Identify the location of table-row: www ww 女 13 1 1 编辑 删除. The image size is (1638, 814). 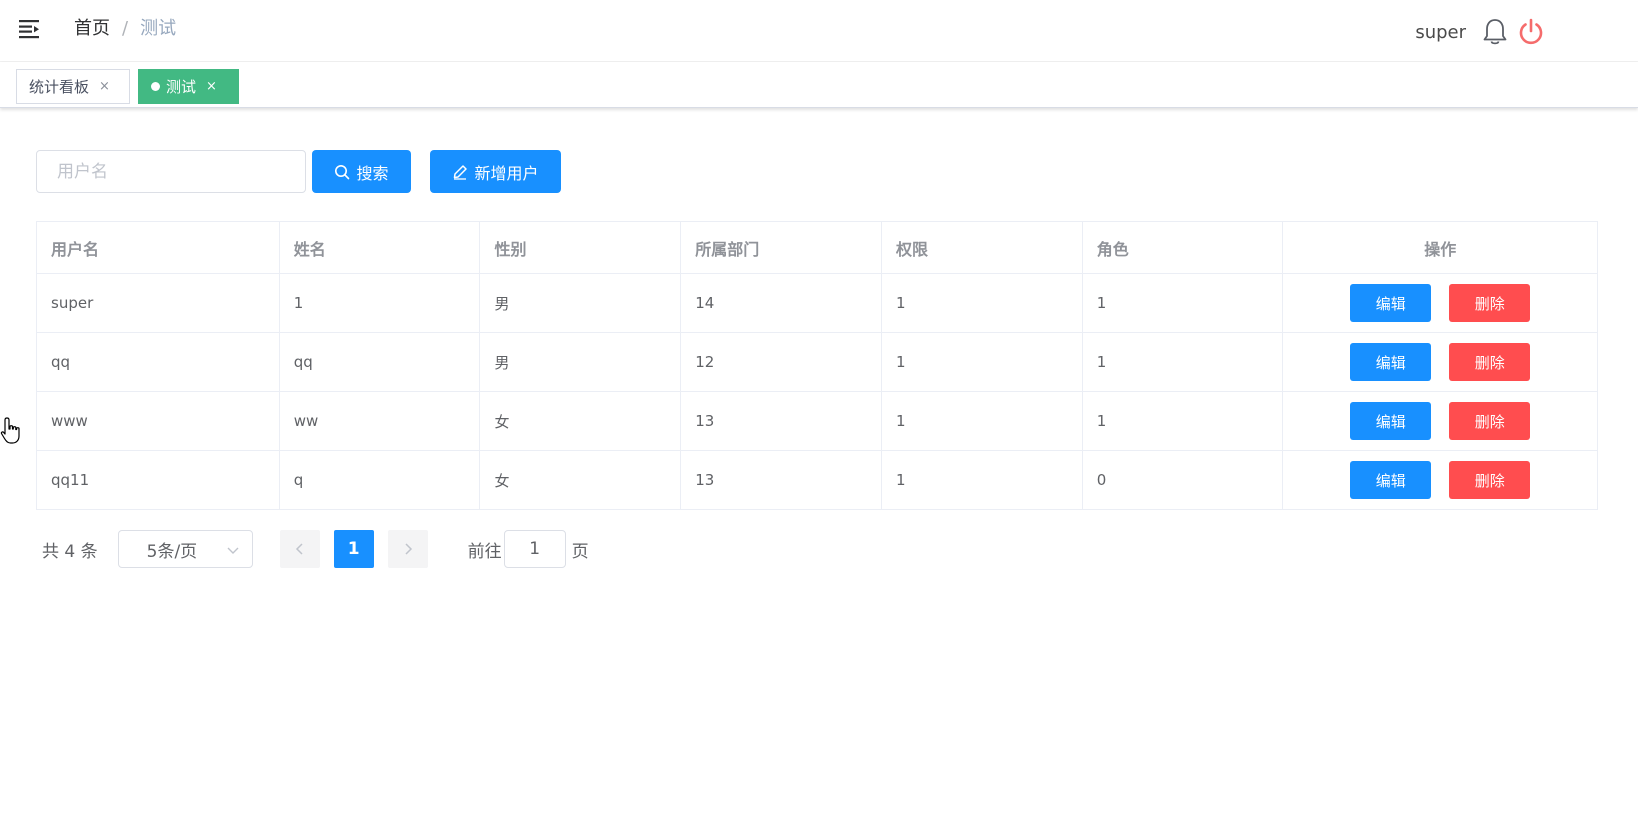
(817, 421).